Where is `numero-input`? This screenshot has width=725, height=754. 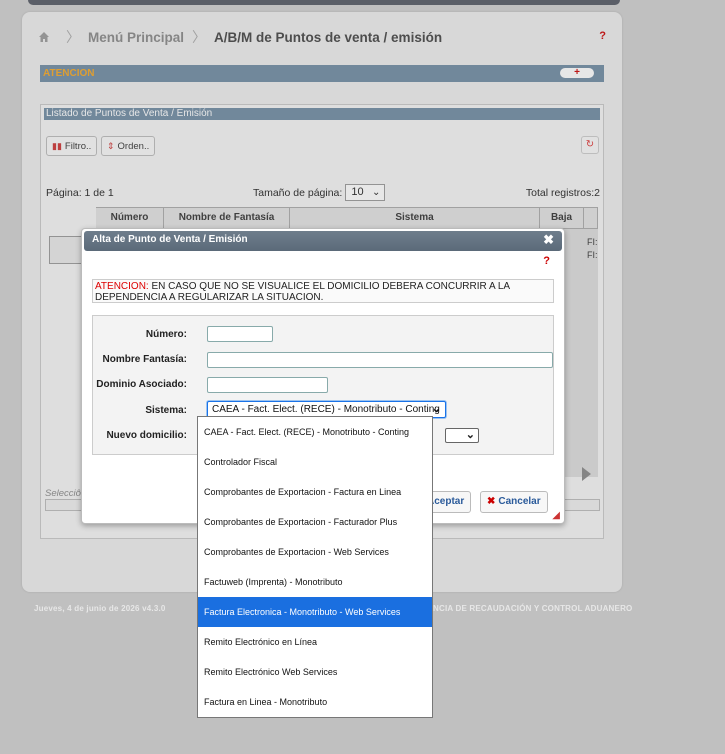 numero-input is located at coordinates (240, 334).